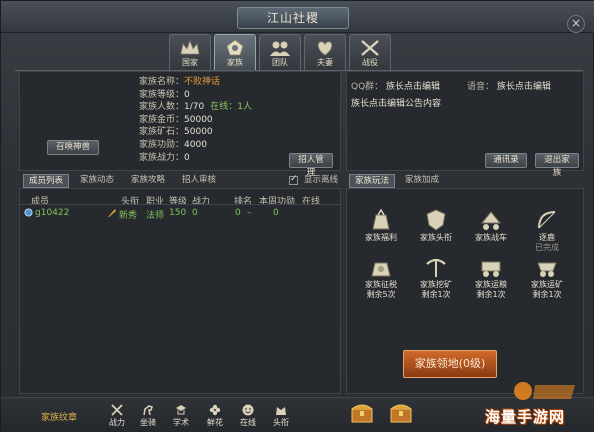 The height and width of the screenshot is (432, 594). I want to click on leave-family-button: 退出家族, so click(557, 165).